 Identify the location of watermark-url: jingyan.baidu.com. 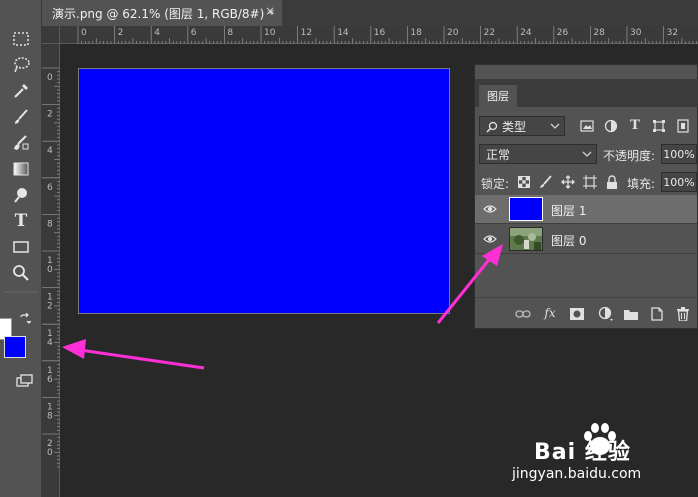
(577, 474).